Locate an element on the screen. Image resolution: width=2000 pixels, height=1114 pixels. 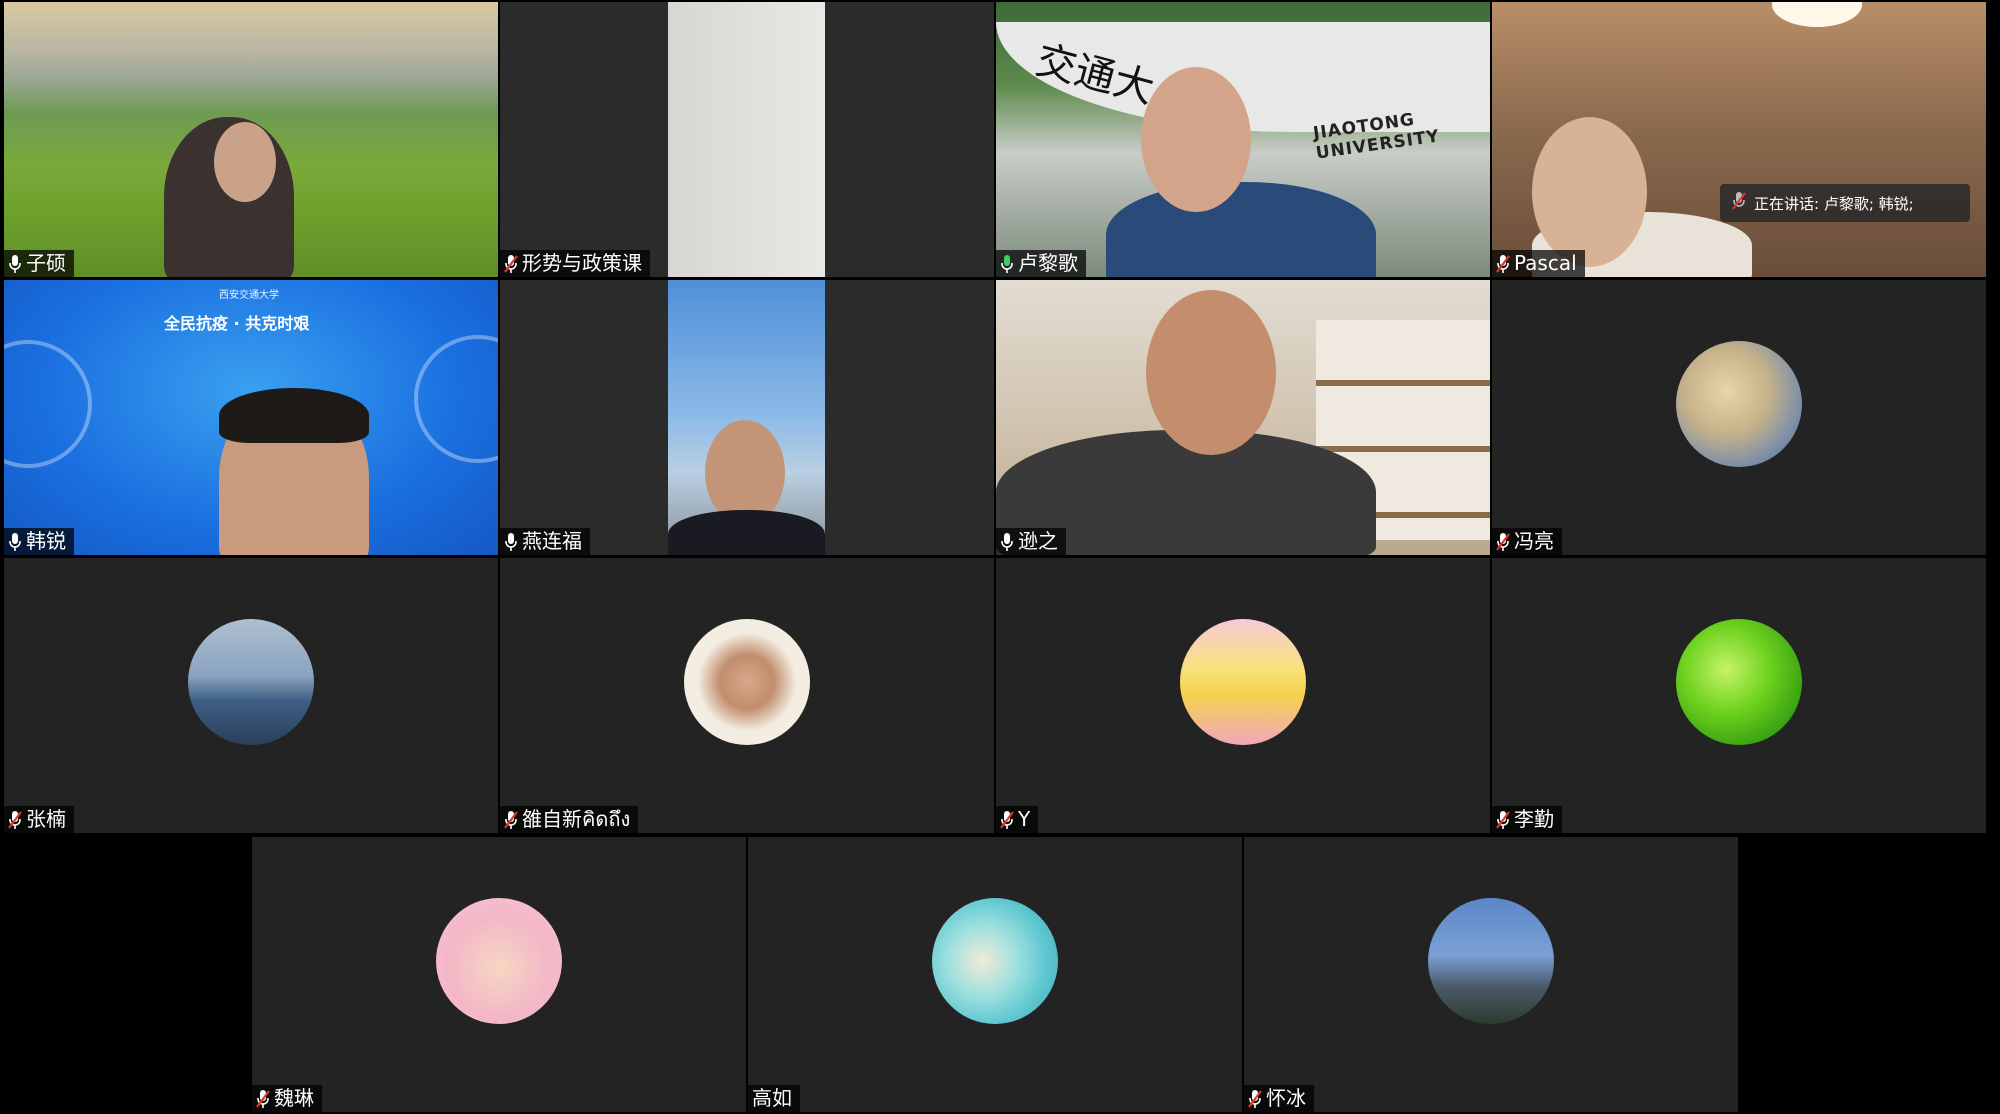
participant-name: 卢黎歌 is located at coordinates (1048, 263).